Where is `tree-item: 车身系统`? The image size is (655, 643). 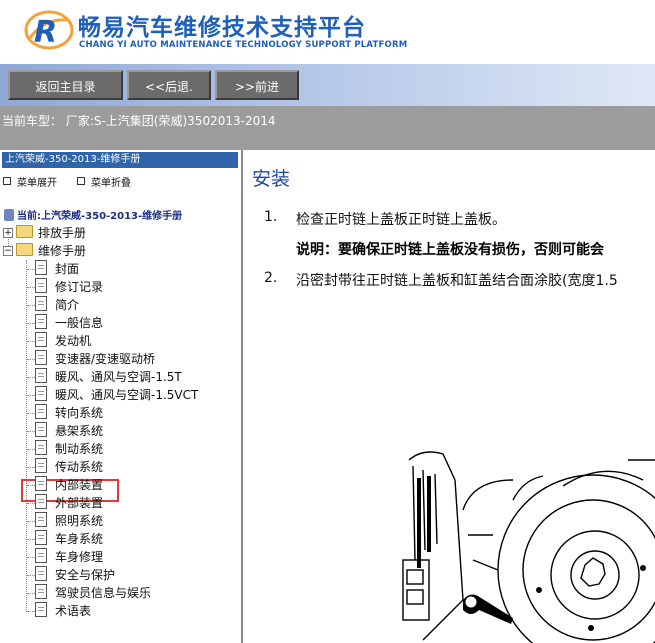 tree-item: 车身系统 is located at coordinates (69, 539).